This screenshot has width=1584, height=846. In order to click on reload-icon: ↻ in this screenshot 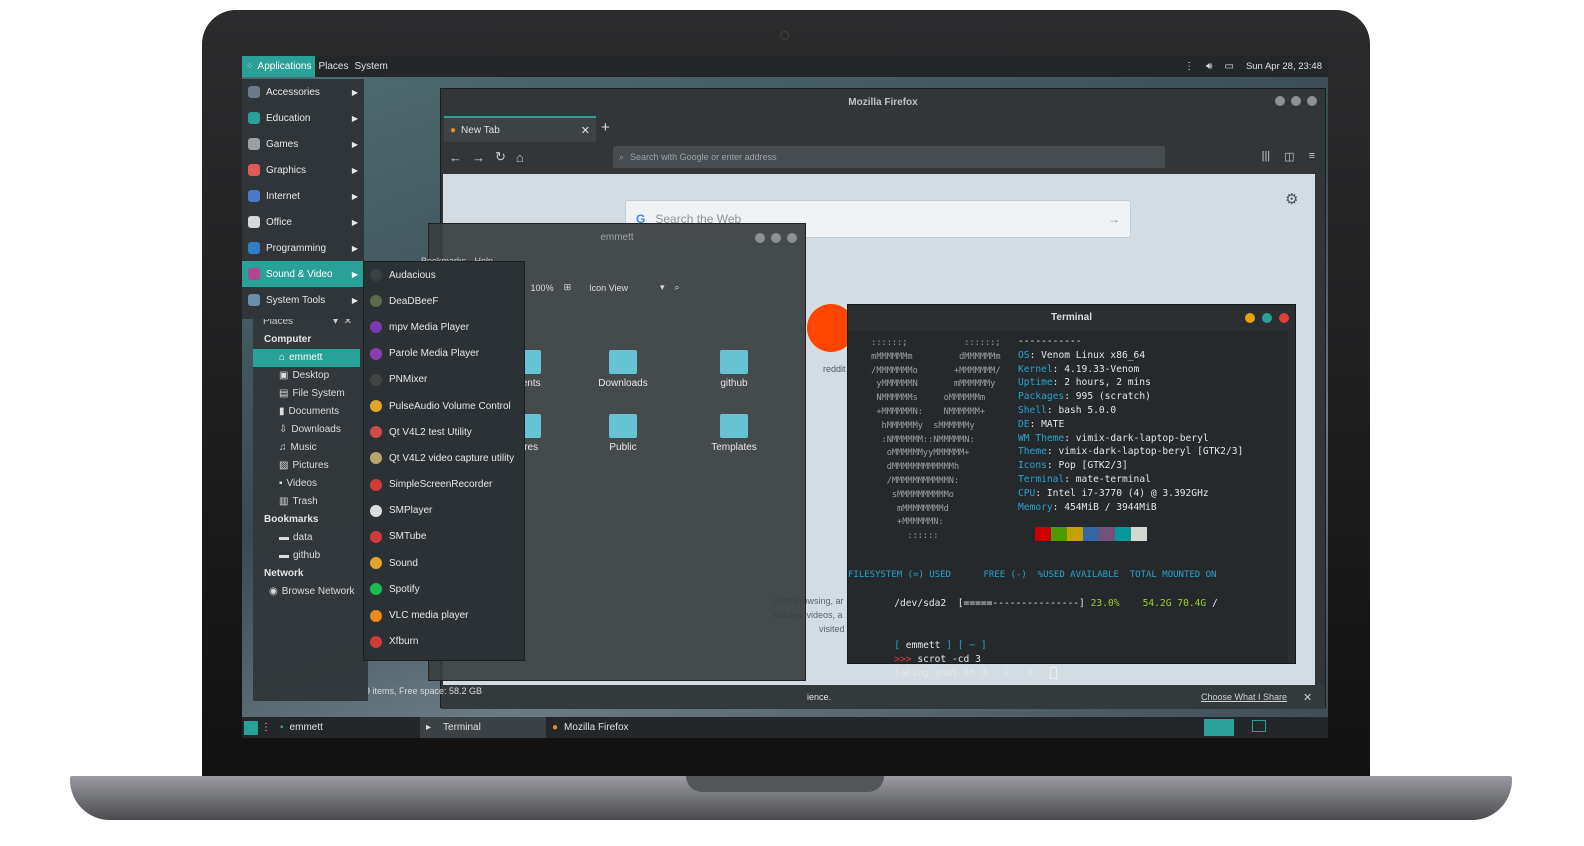, I will do `click(500, 157)`.